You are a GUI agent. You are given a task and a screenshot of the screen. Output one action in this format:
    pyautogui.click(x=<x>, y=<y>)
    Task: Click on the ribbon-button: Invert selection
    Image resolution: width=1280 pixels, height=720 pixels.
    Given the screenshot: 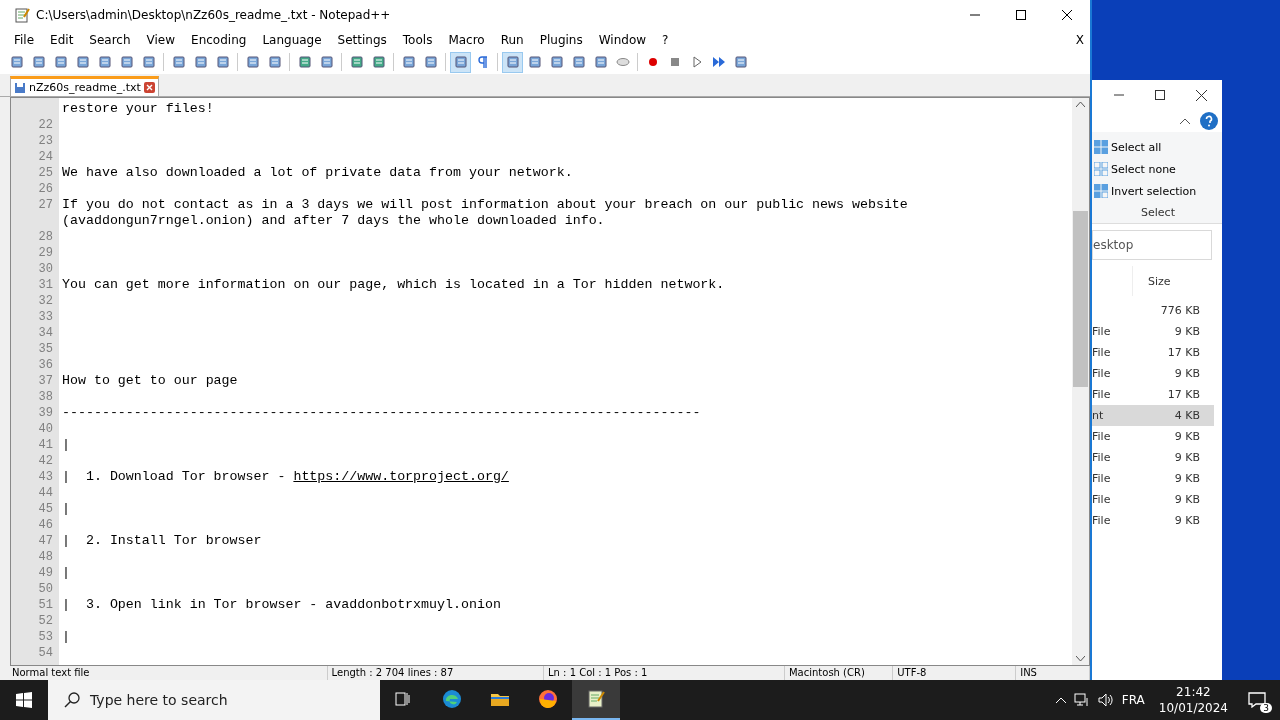 What is the action you would take?
    pyautogui.click(x=1158, y=191)
    